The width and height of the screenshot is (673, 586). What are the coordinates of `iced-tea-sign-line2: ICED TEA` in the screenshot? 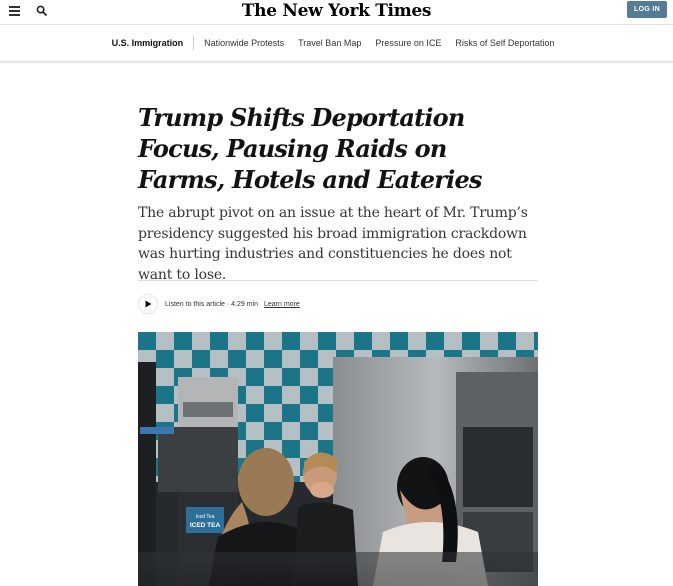 It's located at (205, 525).